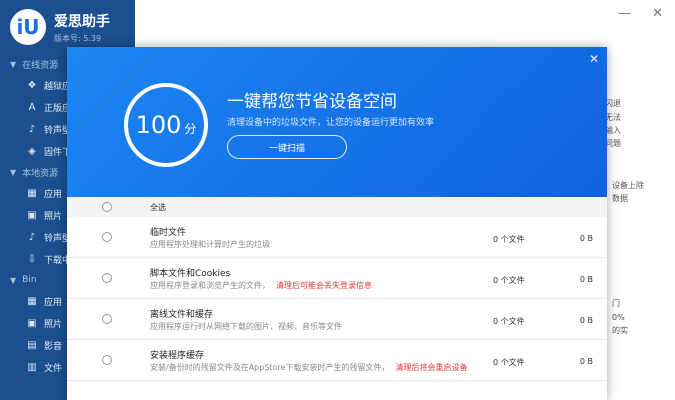 The image size is (675, 400). I want to click on download-icon: ⇩, so click(32, 259).